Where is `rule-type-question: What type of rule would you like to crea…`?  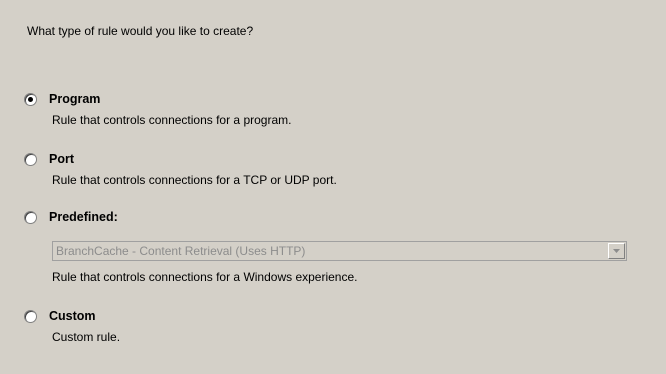
rule-type-question: What type of rule would you like to crea… is located at coordinates (140, 31).